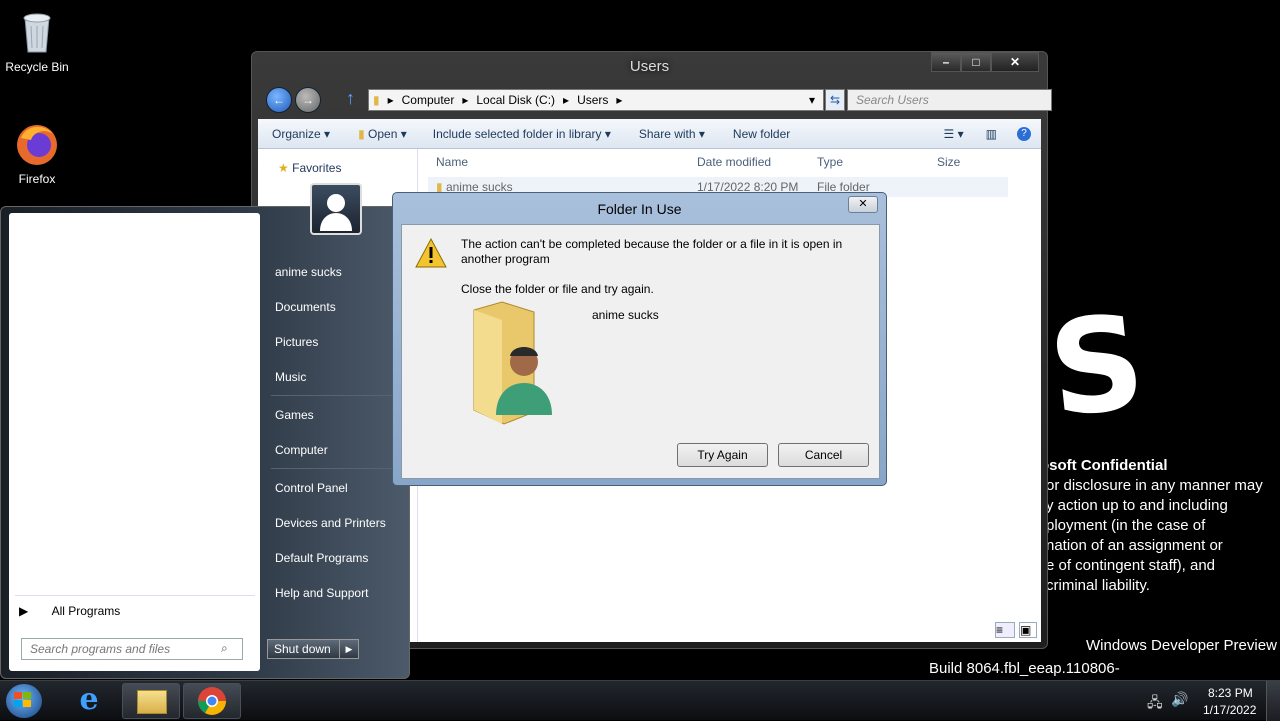 This screenshot has height=721, width=1280. What do you see at coordinates (1005, 630) in the screenshot?
I see `details-view-icon: ≡` at bounding box center [1005, 630].